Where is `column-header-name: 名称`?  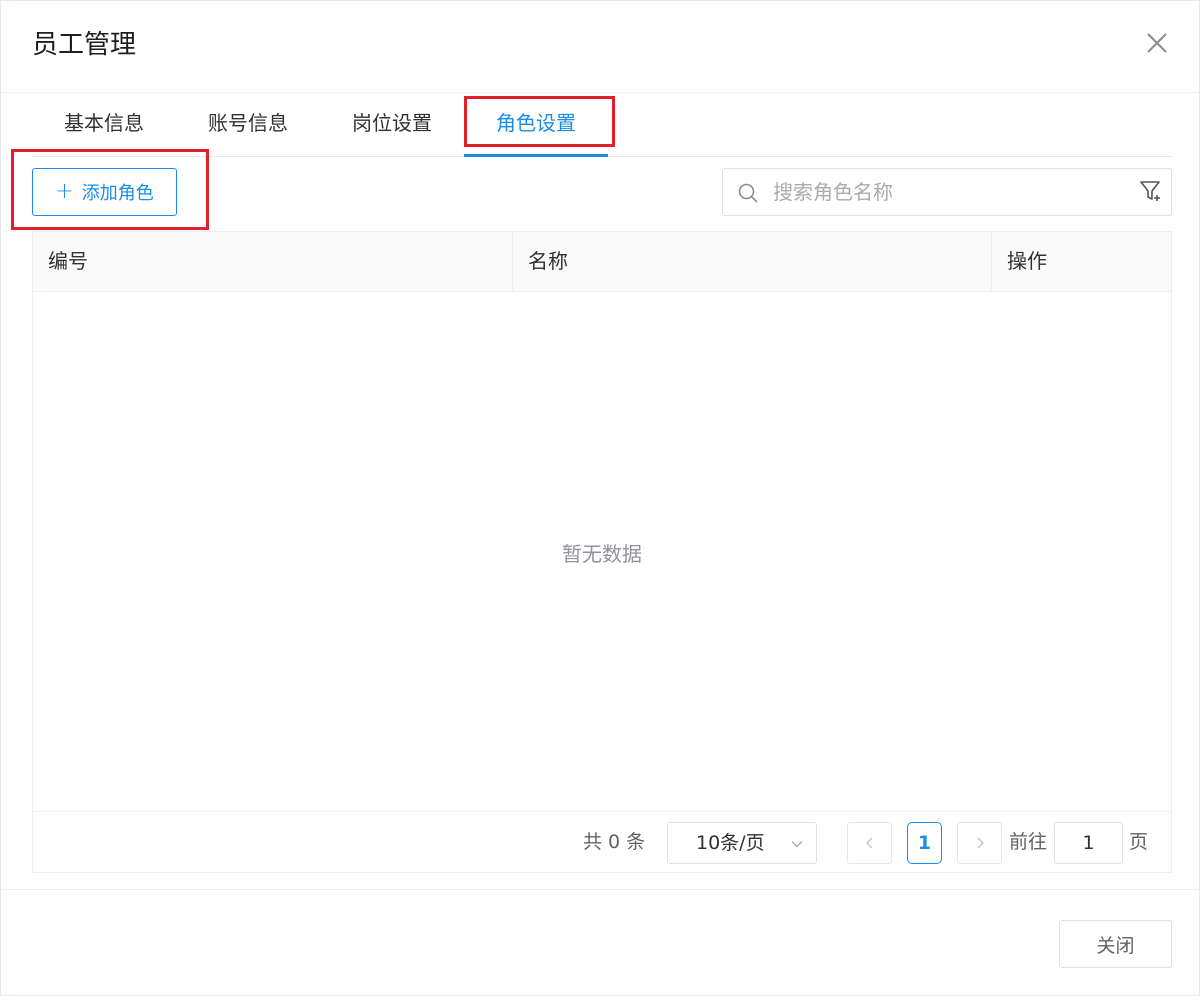
column-header-name: 名称 is located at coordinates (752, 261).